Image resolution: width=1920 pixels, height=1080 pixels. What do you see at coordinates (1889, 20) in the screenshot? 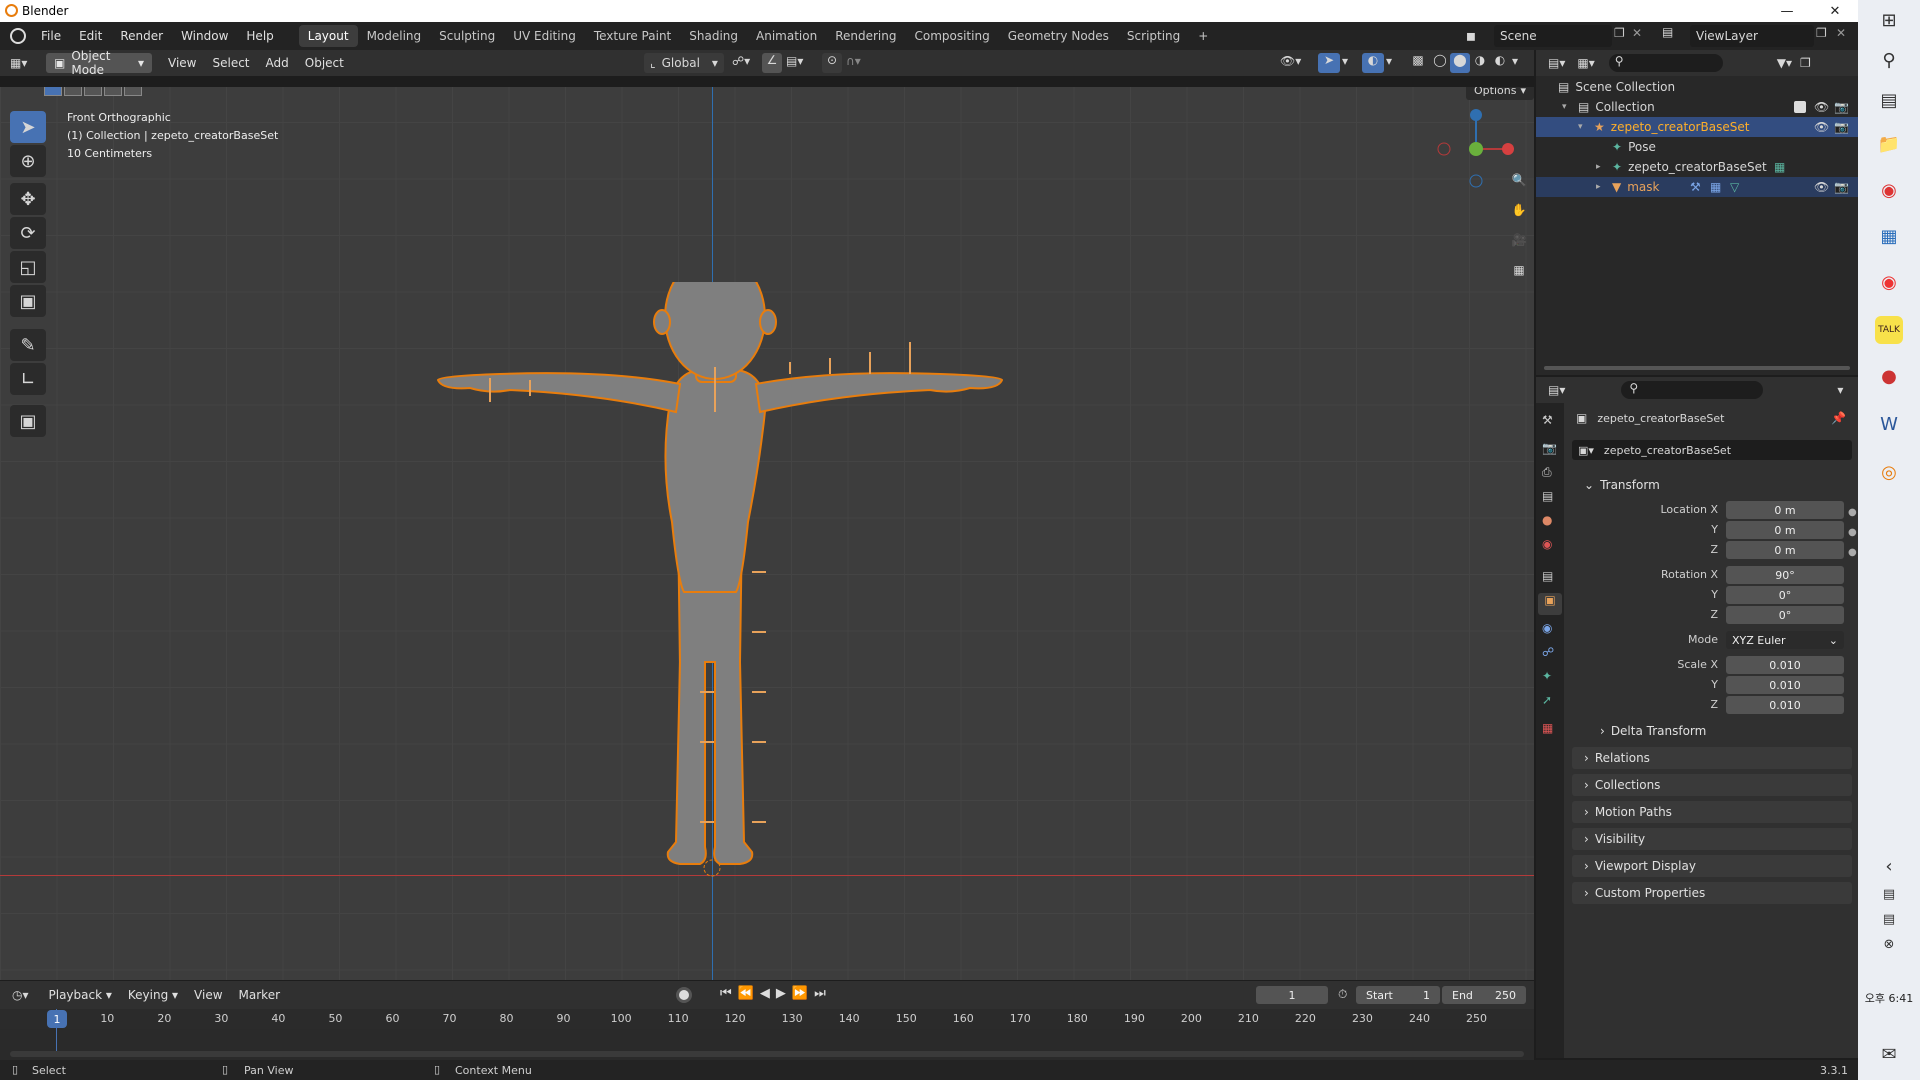
I see `windows-start-icon: ⊞` at bounding box center [1889, 20].